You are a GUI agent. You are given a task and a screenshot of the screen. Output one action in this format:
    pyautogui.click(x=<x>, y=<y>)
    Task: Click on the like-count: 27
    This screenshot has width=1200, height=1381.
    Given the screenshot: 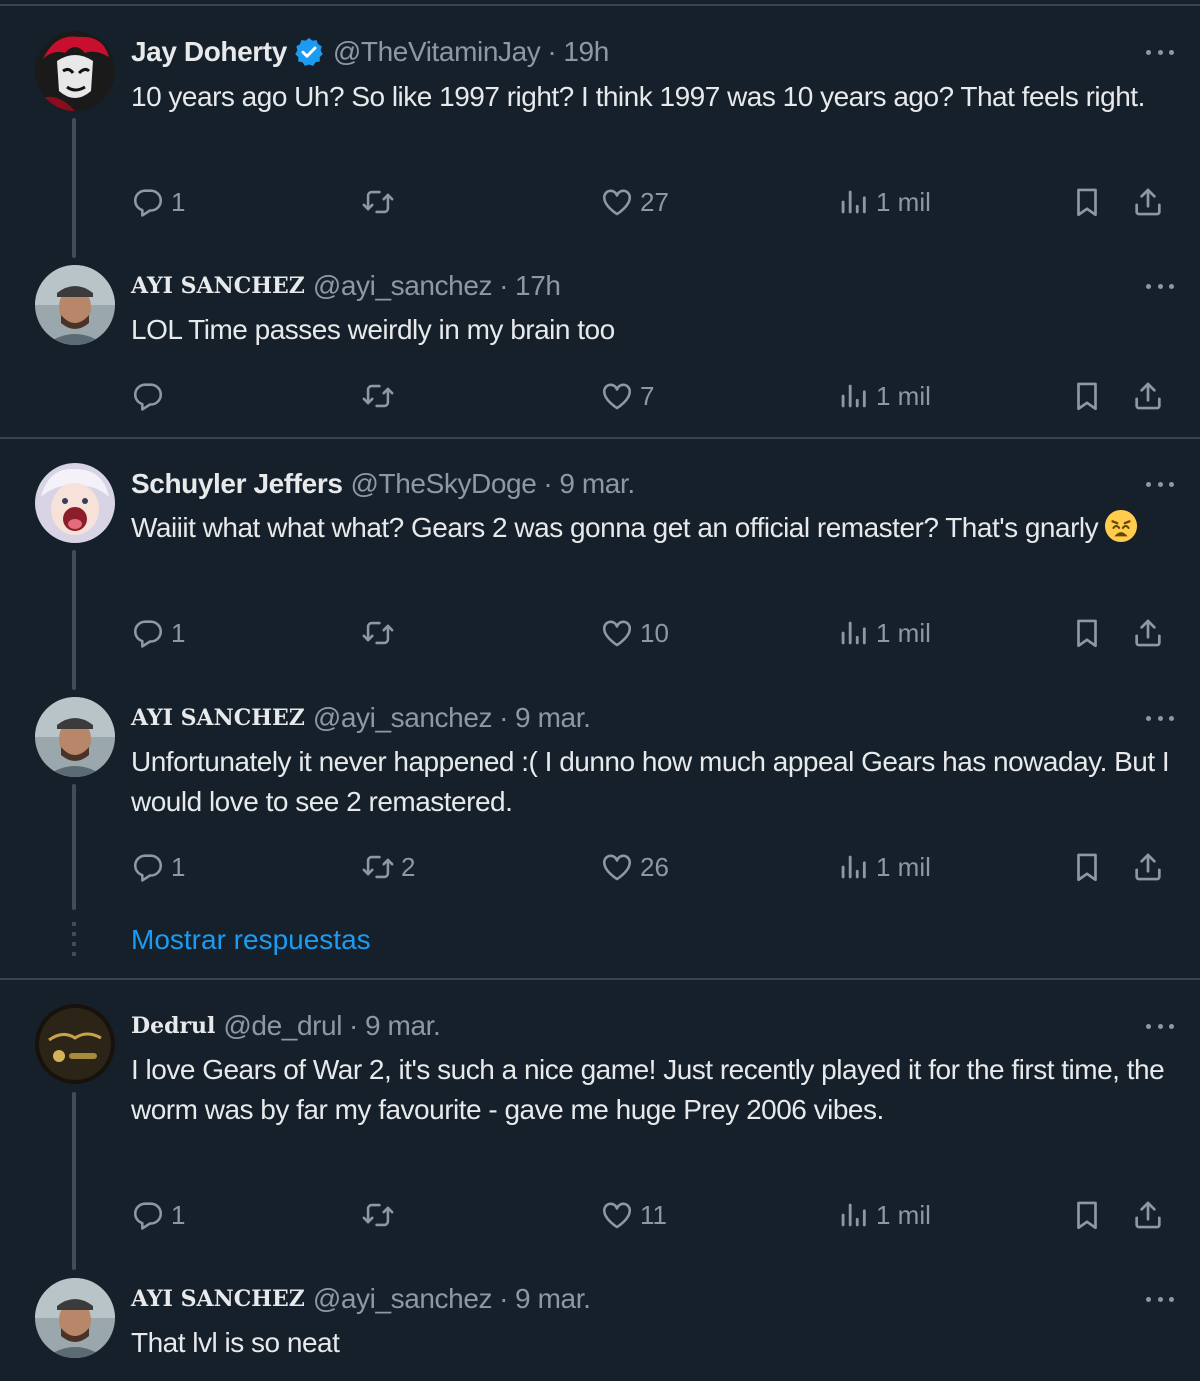 What is the action you would take?
    pyautogui.click(x=654, y=201)
    